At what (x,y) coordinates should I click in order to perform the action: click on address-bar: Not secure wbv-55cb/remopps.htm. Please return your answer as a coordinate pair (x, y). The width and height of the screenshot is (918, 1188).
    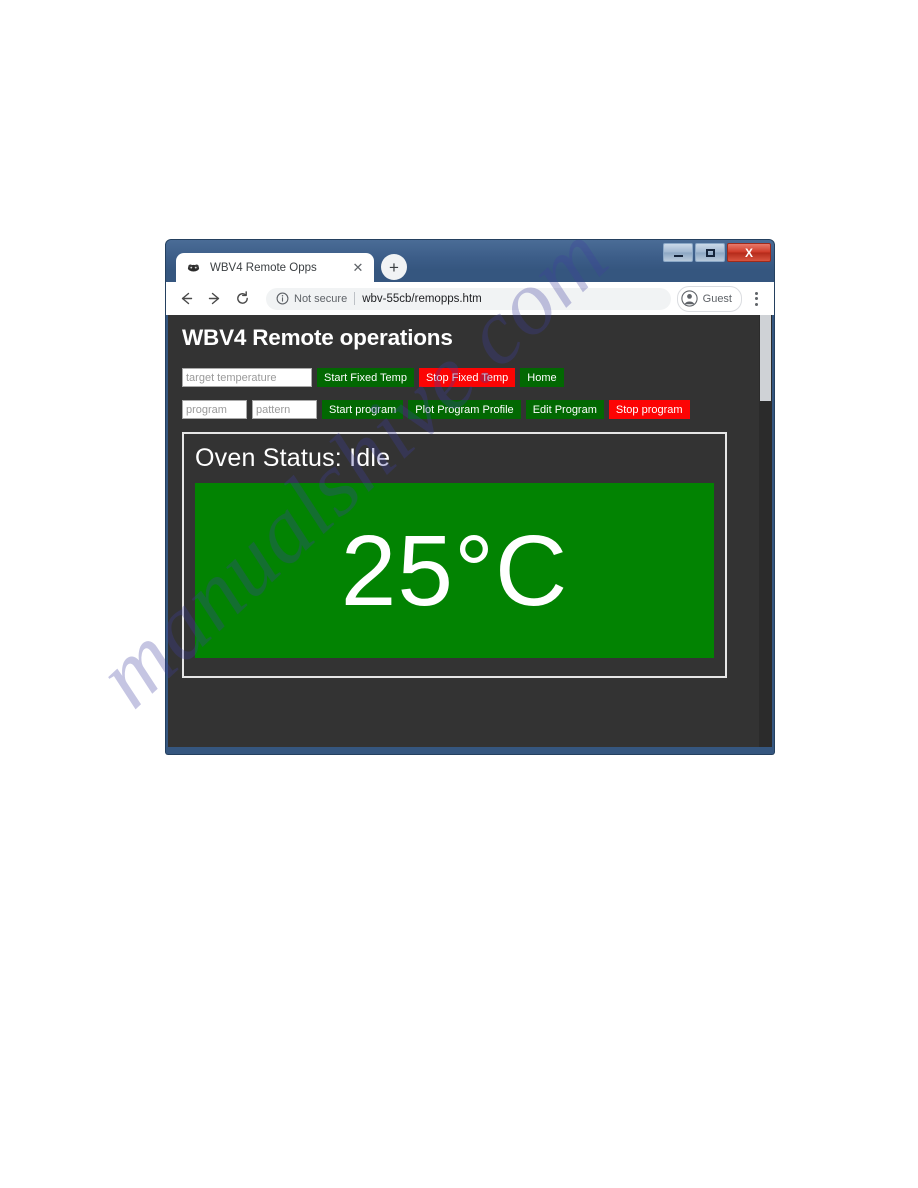
    Looking at the image, I should click on (468, 298).